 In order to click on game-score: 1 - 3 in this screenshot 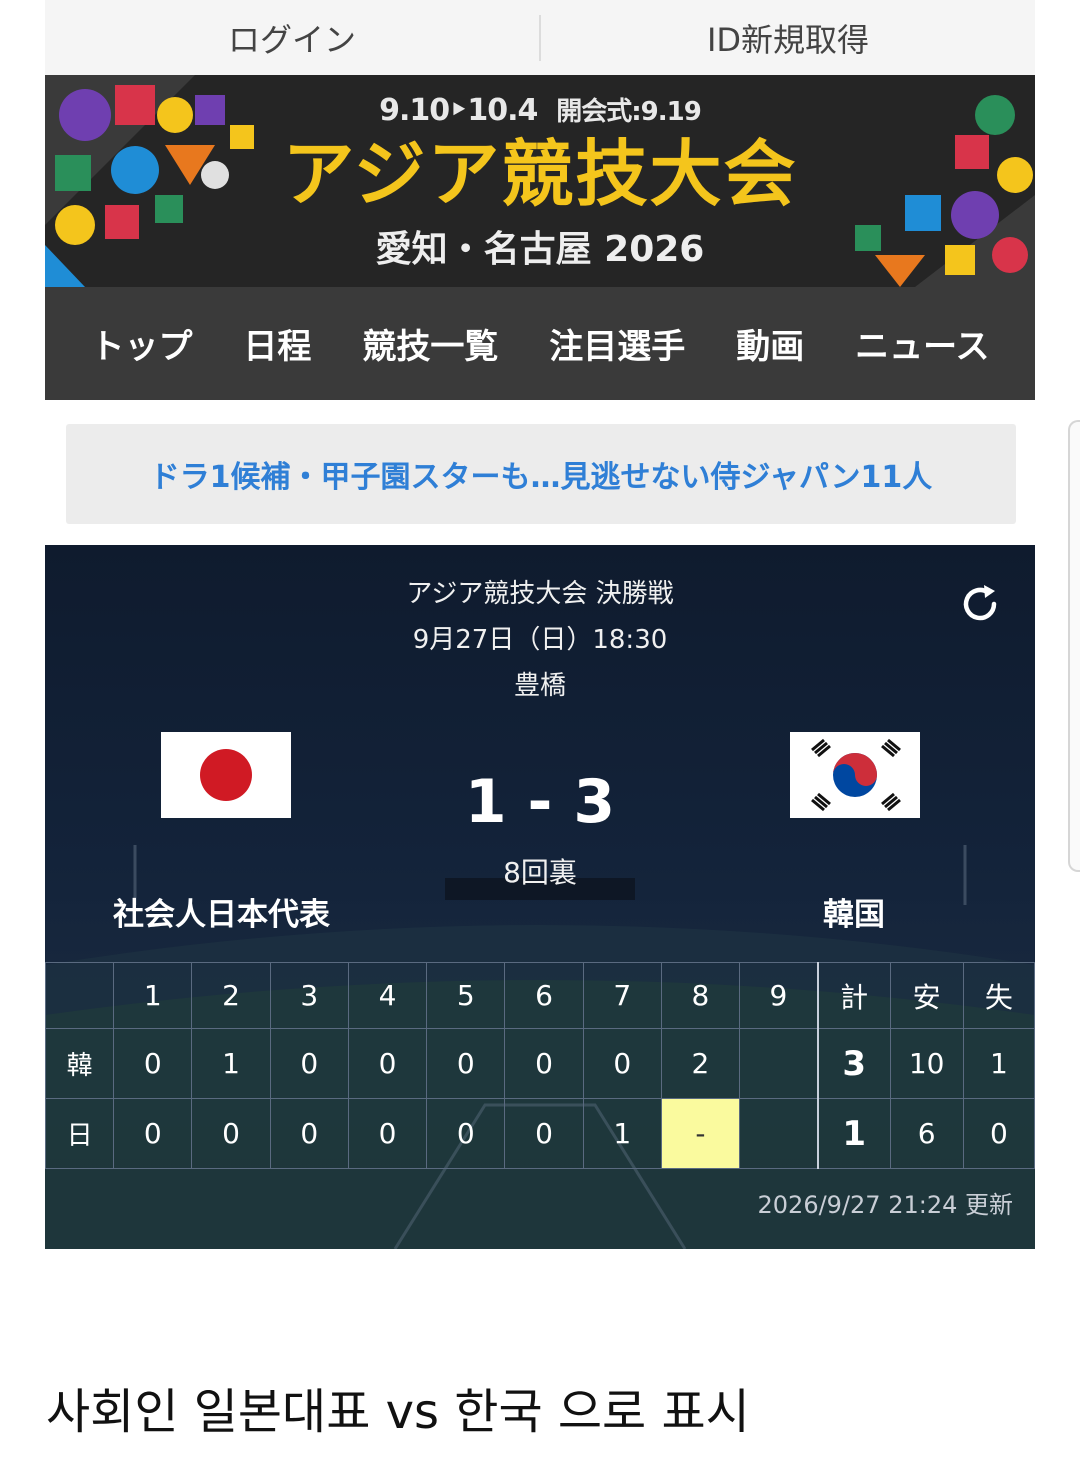, I will do `click(540, 802)`.